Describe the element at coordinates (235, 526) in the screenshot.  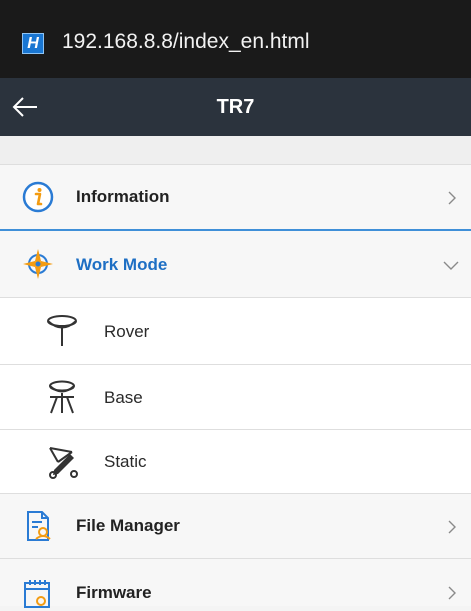
I see `menu-item-file-manager: File Manager` at that location.